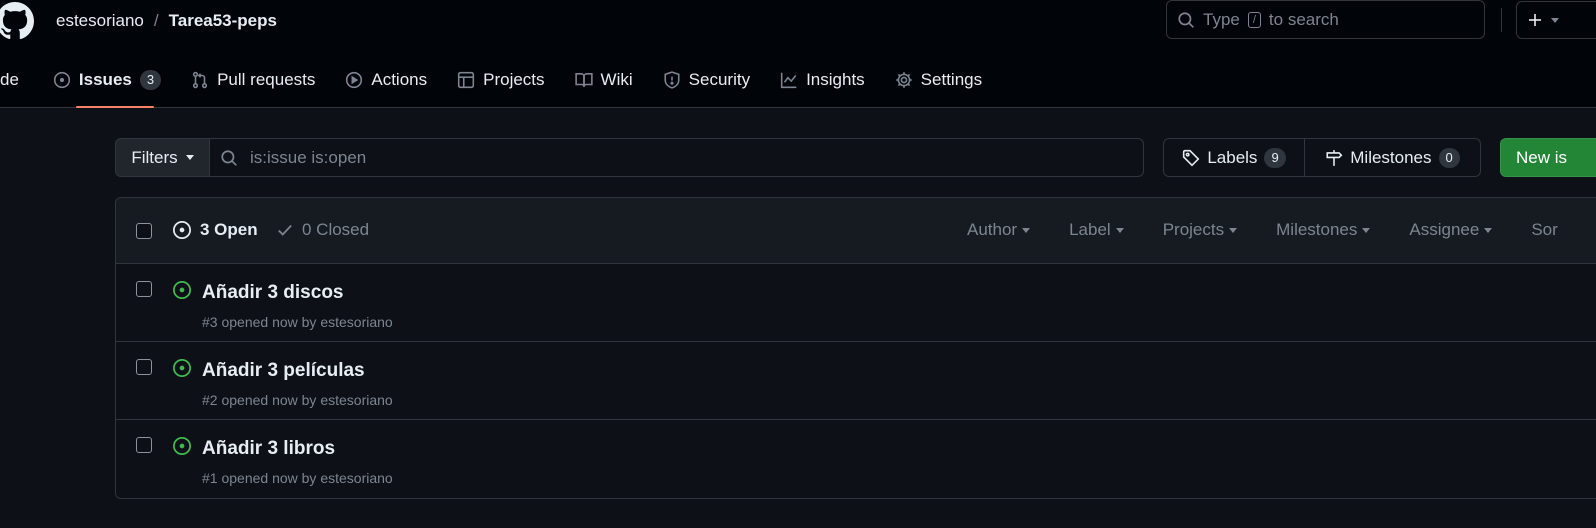 The image size is (1596, 528). What do you see at coordinates (150, 80) in the screenshot?
I see `issues-count-badge: 3` at bounding box center [150, 80].